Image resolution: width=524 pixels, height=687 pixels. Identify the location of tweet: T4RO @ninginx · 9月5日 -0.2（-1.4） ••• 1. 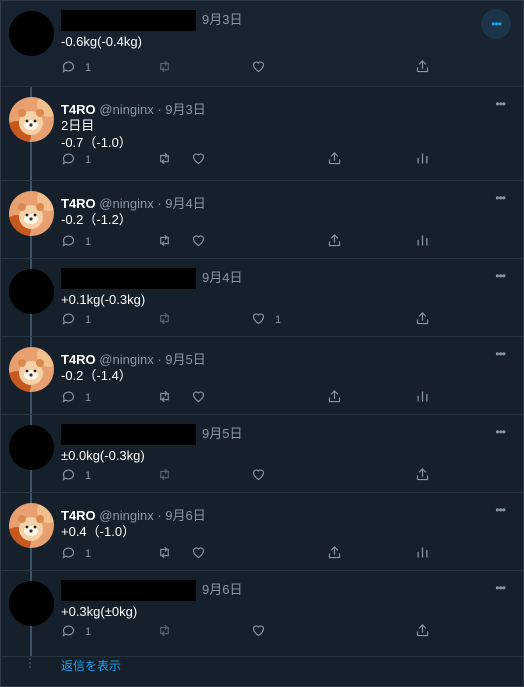
(262, 376).